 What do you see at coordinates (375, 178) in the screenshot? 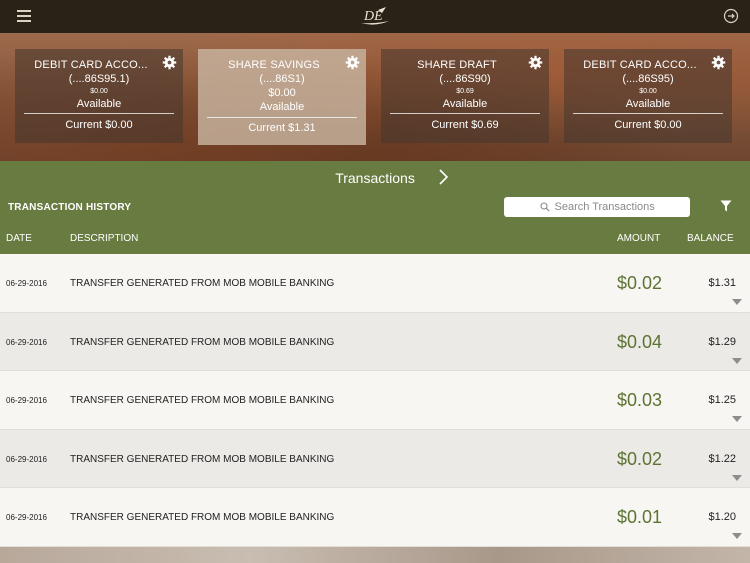
I see `transactions-title: Transactions` at bounding box center [375, 178].